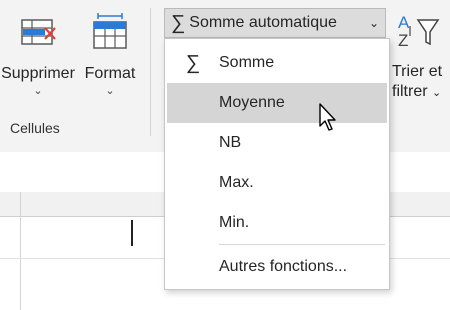  What do you see at coordinates (410, 91) in the screenshot?
I see `sort-filter-label-line2: filtrer` at bounding box center [410, 91].